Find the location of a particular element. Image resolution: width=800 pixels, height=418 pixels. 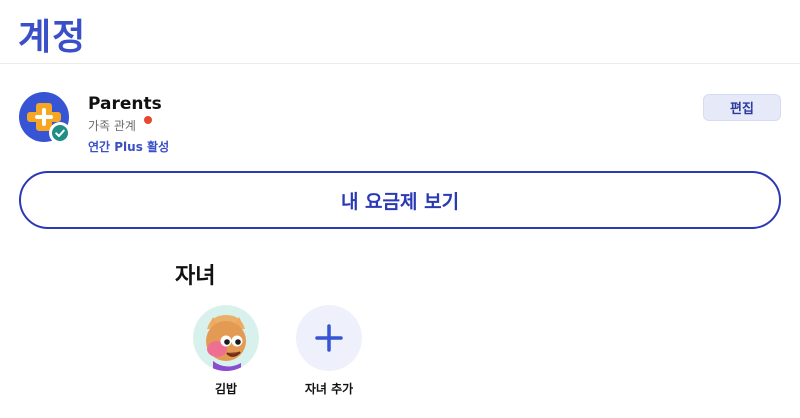

page-title: 계정 is located at coordinates (52, 37).